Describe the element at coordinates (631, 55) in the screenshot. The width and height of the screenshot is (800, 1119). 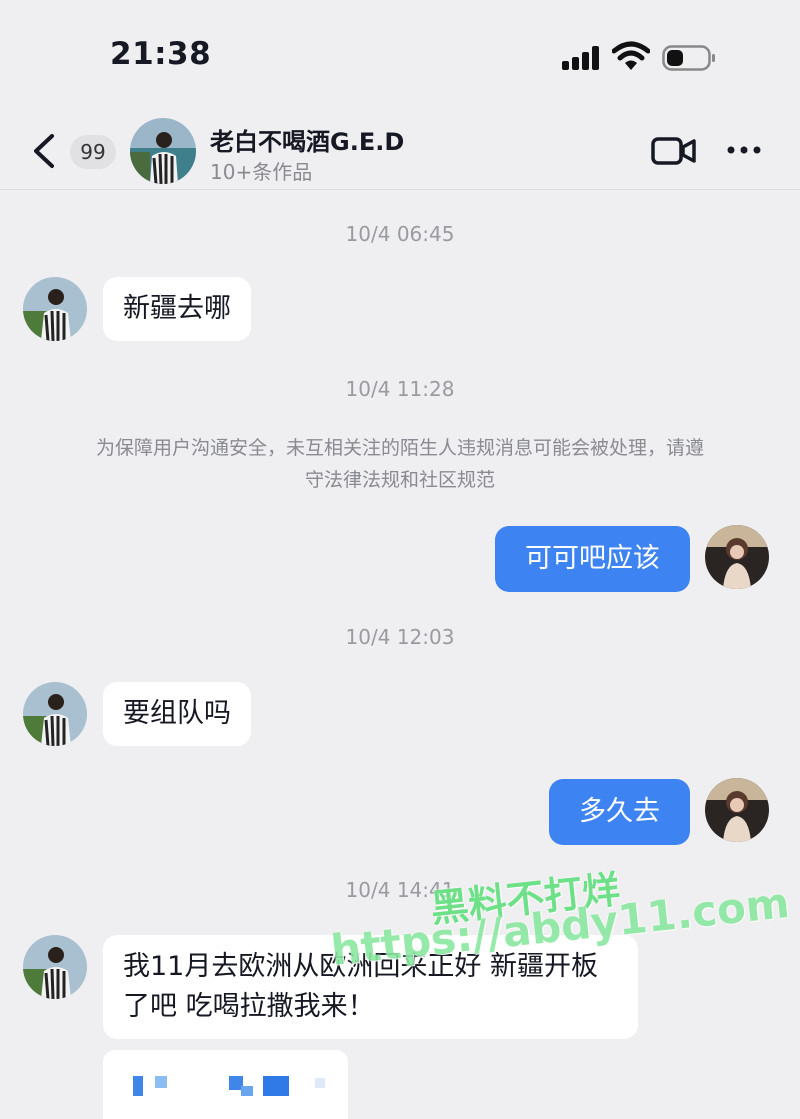
I see `wifi-icon` at that location.